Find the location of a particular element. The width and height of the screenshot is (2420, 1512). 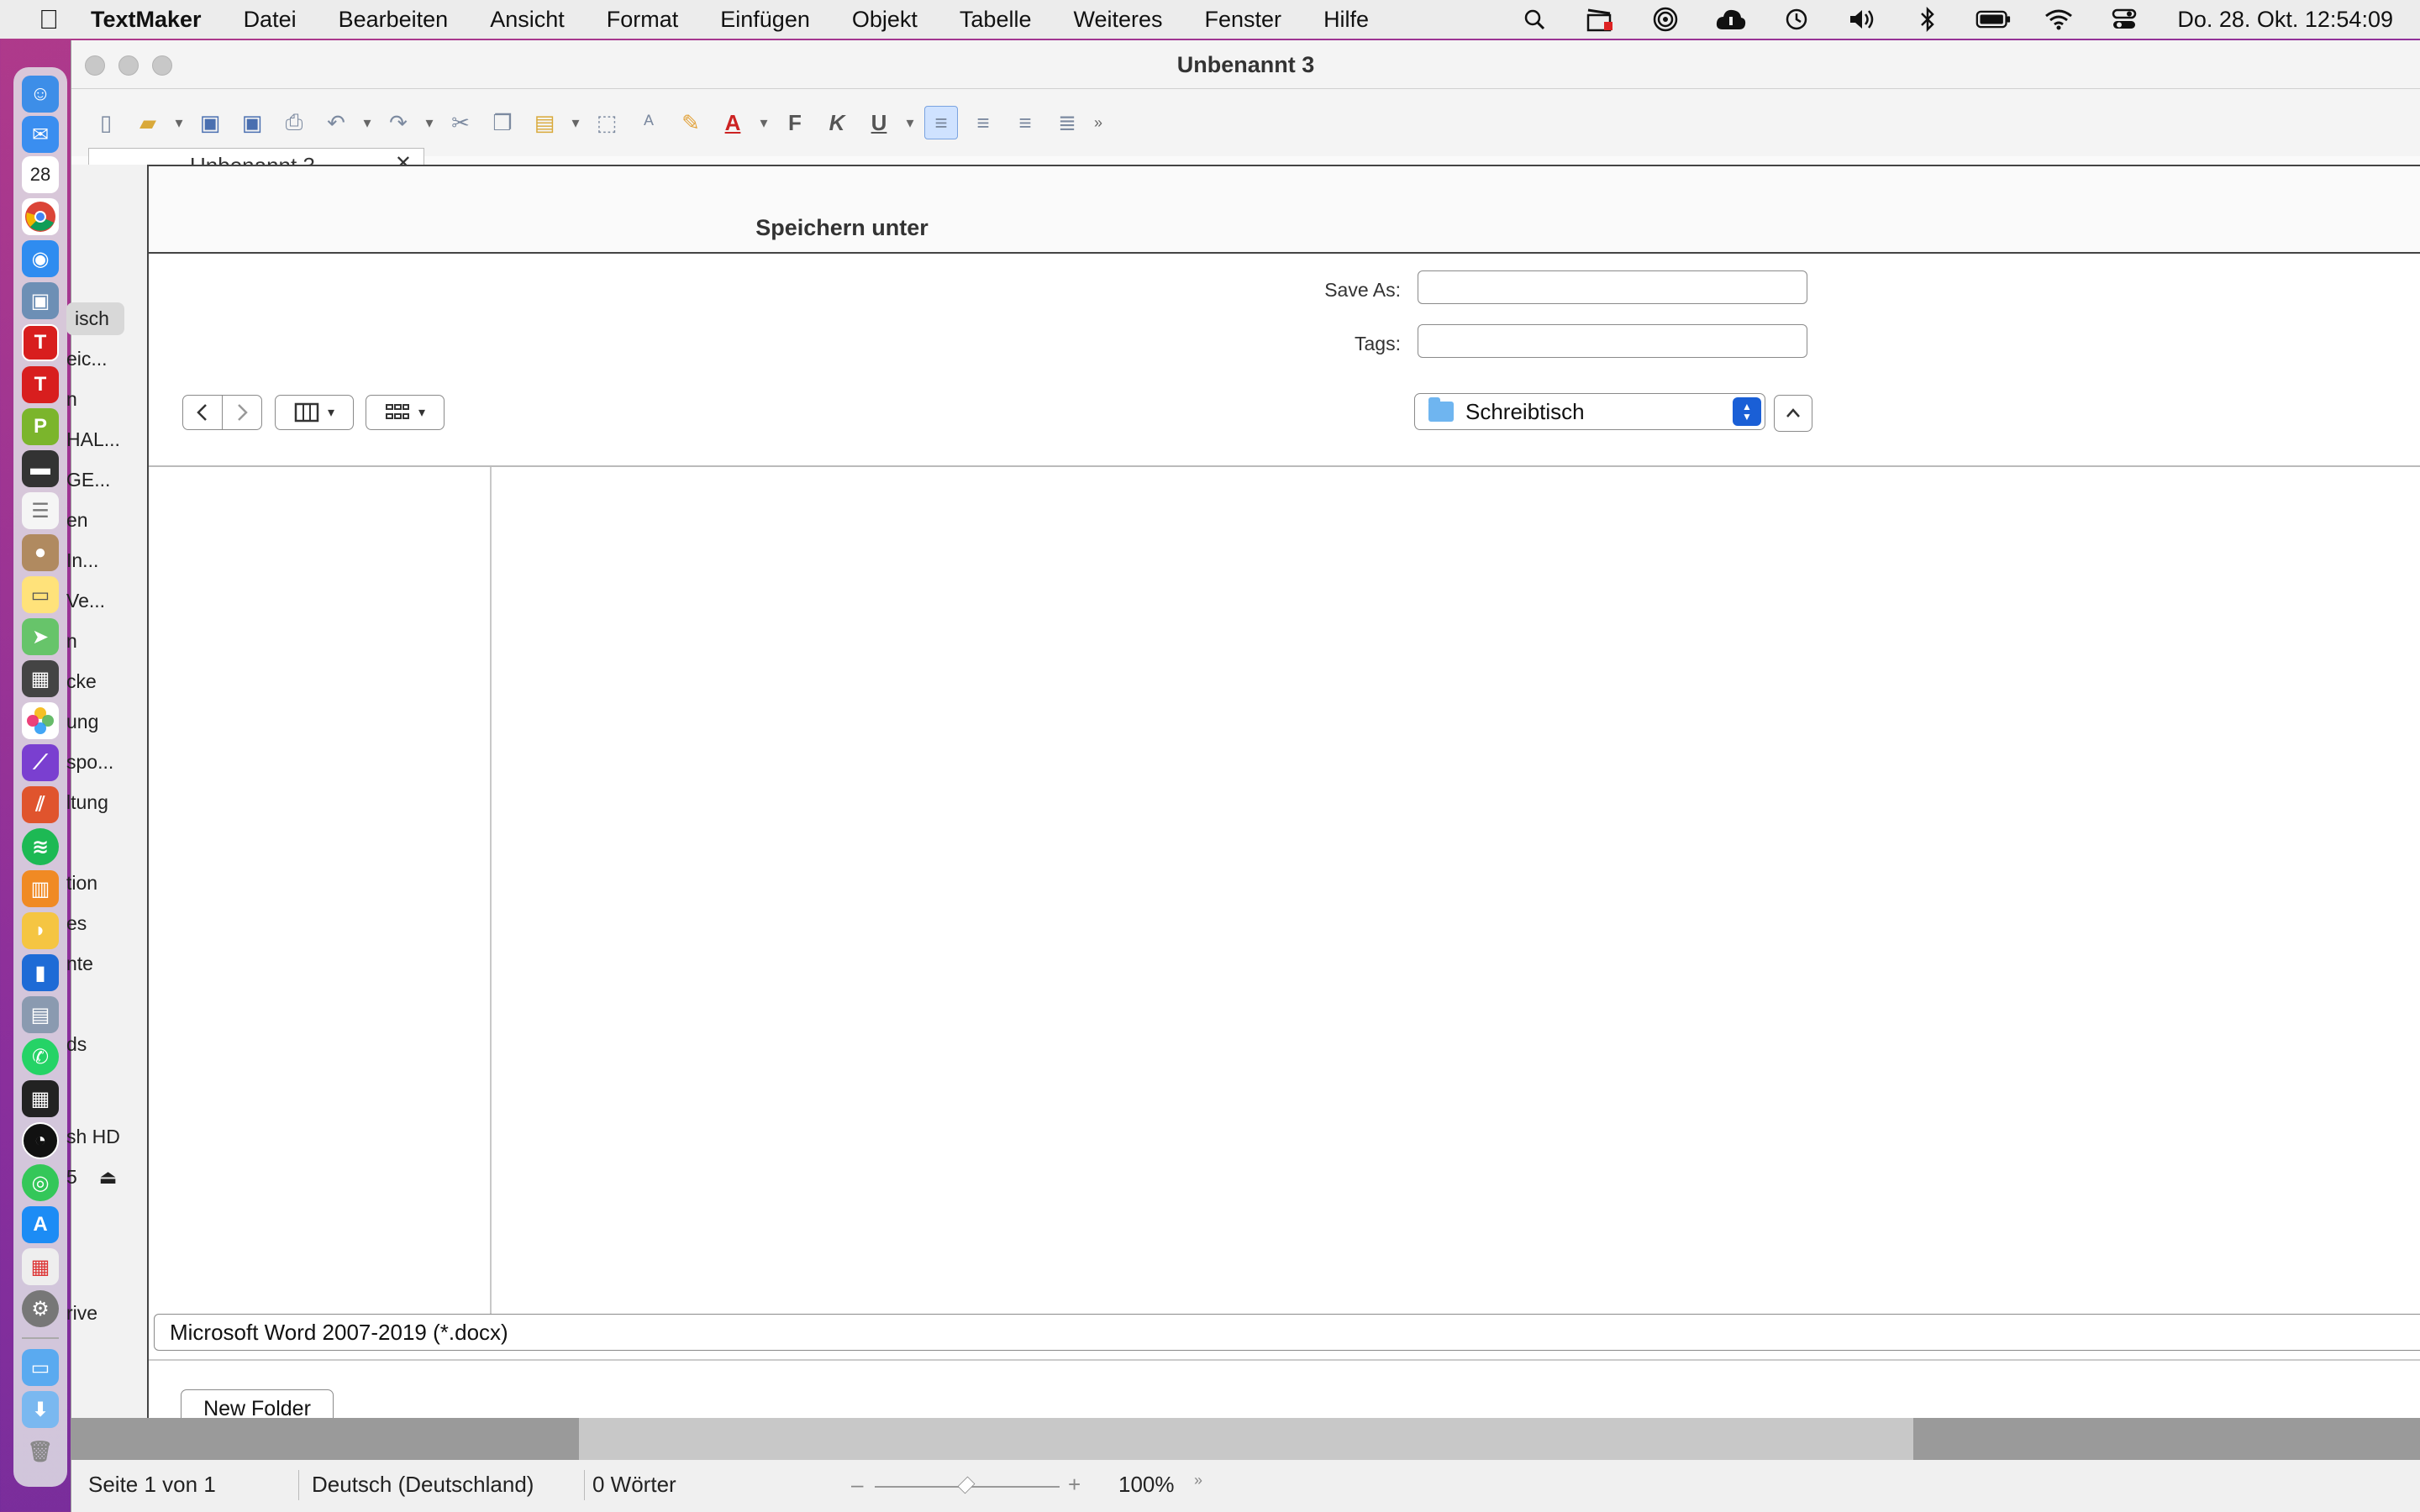

photos-icon is located at coordinates (40, 720).